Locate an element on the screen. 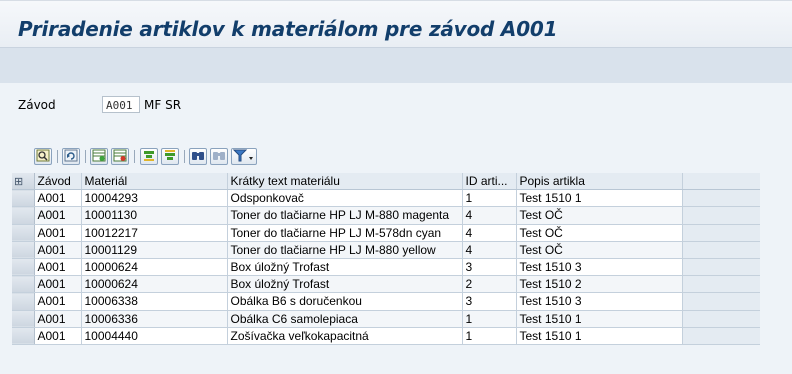 The width and height of the screenshot is (792, 374). refresh-icon is located at coordinates (71, 156).